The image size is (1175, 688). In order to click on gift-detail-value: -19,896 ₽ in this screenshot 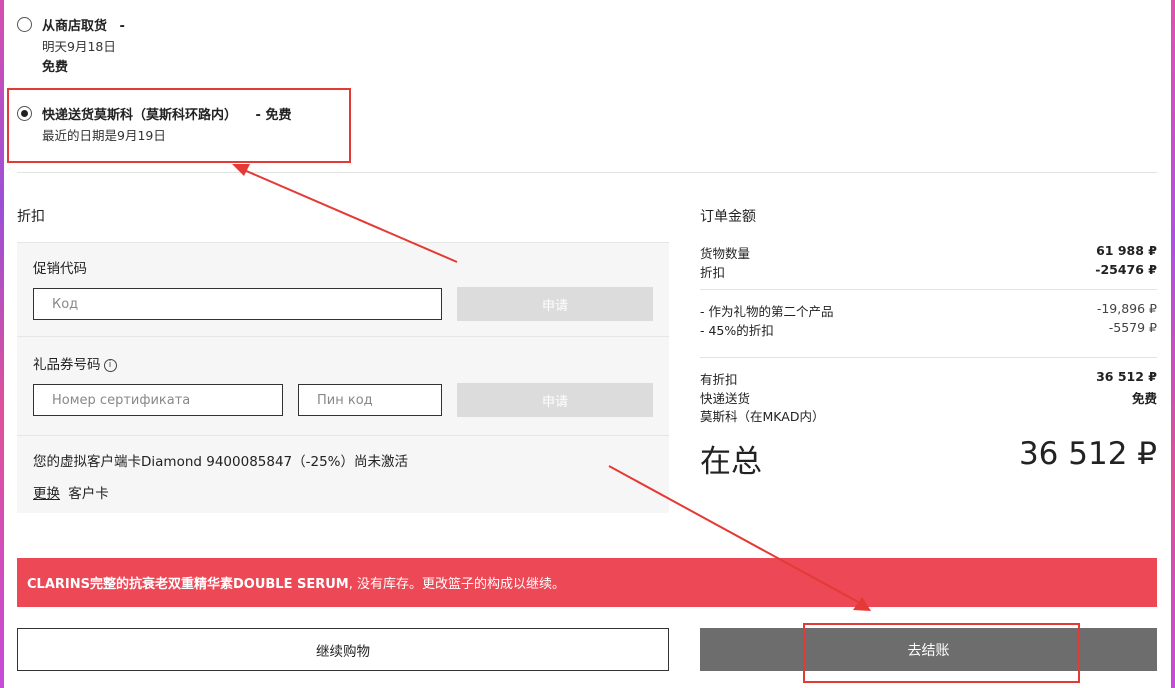, I will do `click(1126, 308)`.